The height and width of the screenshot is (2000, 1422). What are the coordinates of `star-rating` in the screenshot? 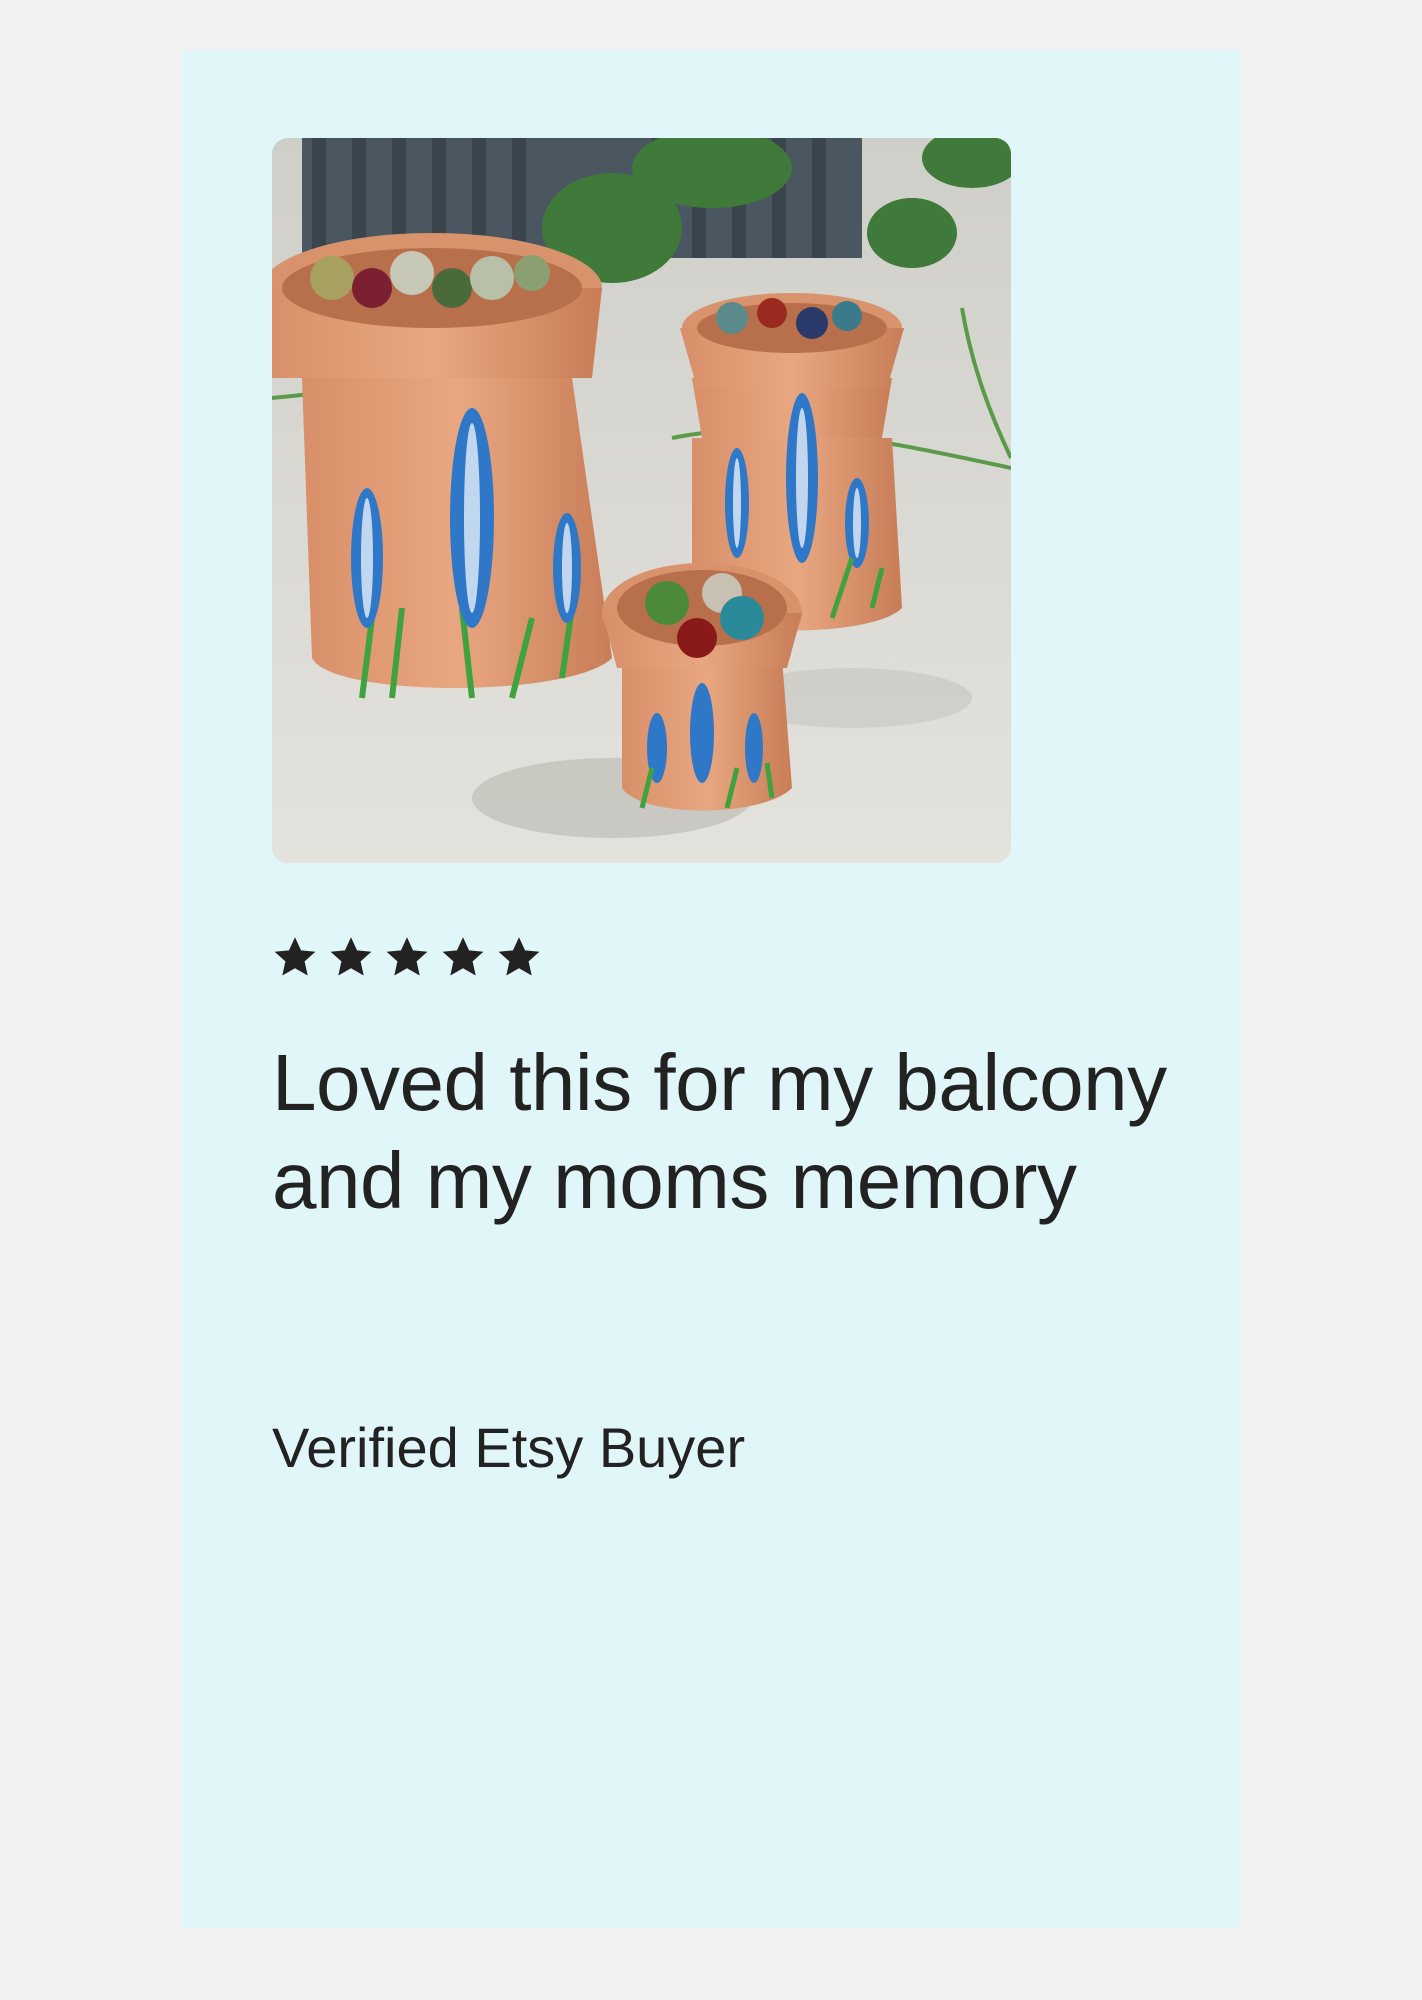 It's located at (407, 957).